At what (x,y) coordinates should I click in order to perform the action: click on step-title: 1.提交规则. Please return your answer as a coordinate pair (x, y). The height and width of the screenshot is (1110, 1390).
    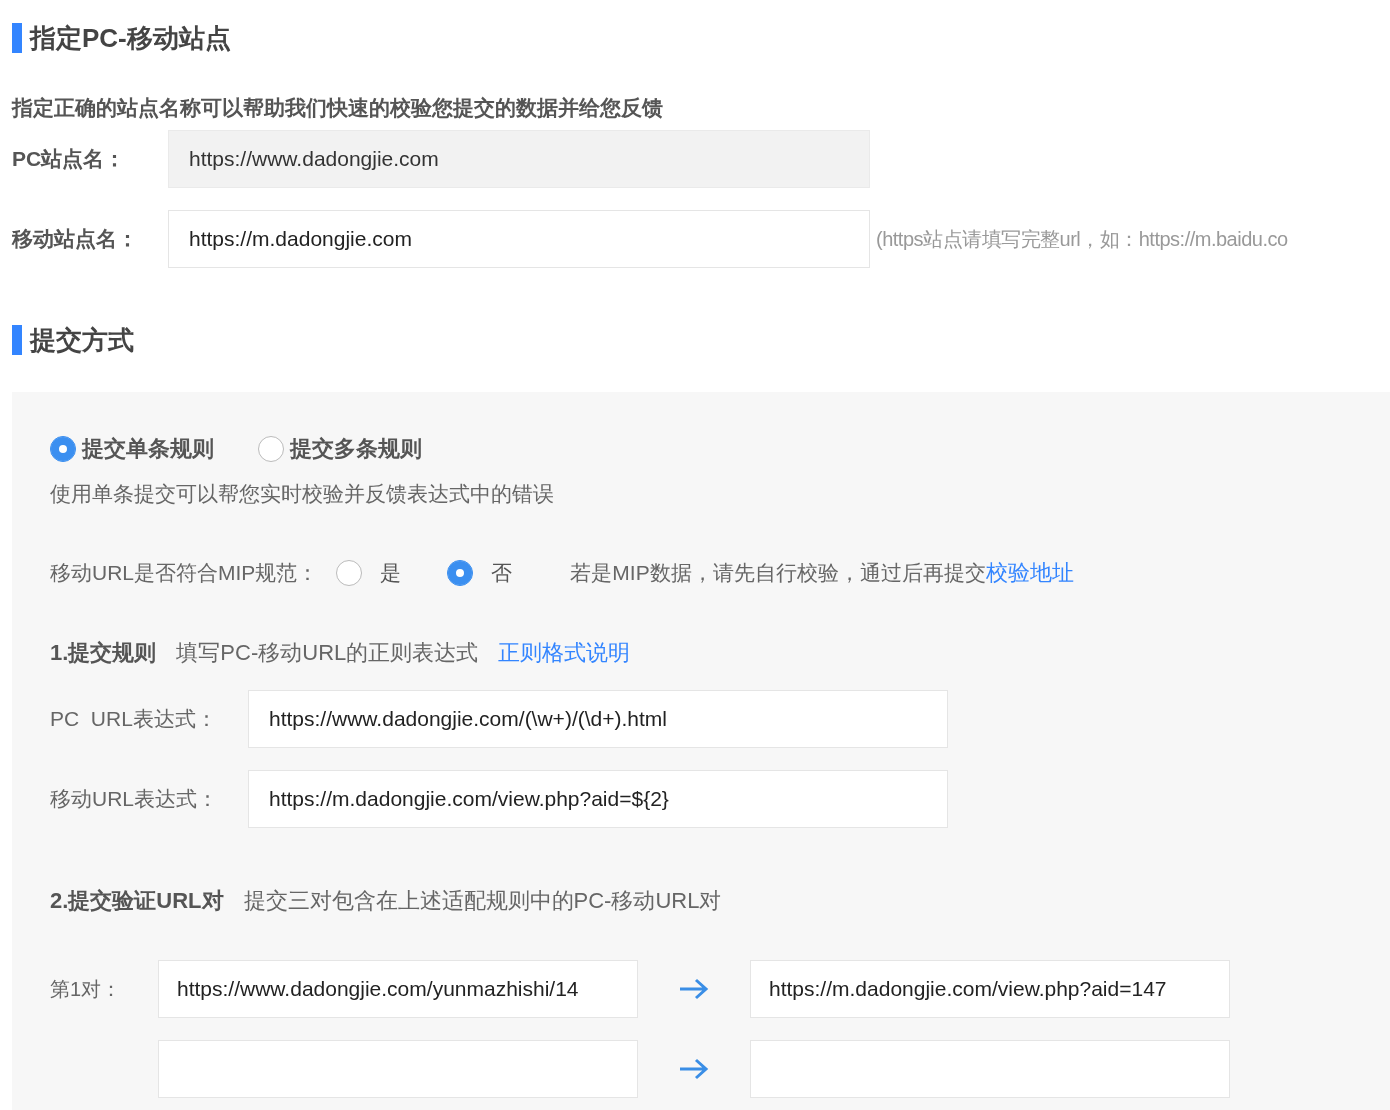
    Looking at the image, I should click on (103, 653).